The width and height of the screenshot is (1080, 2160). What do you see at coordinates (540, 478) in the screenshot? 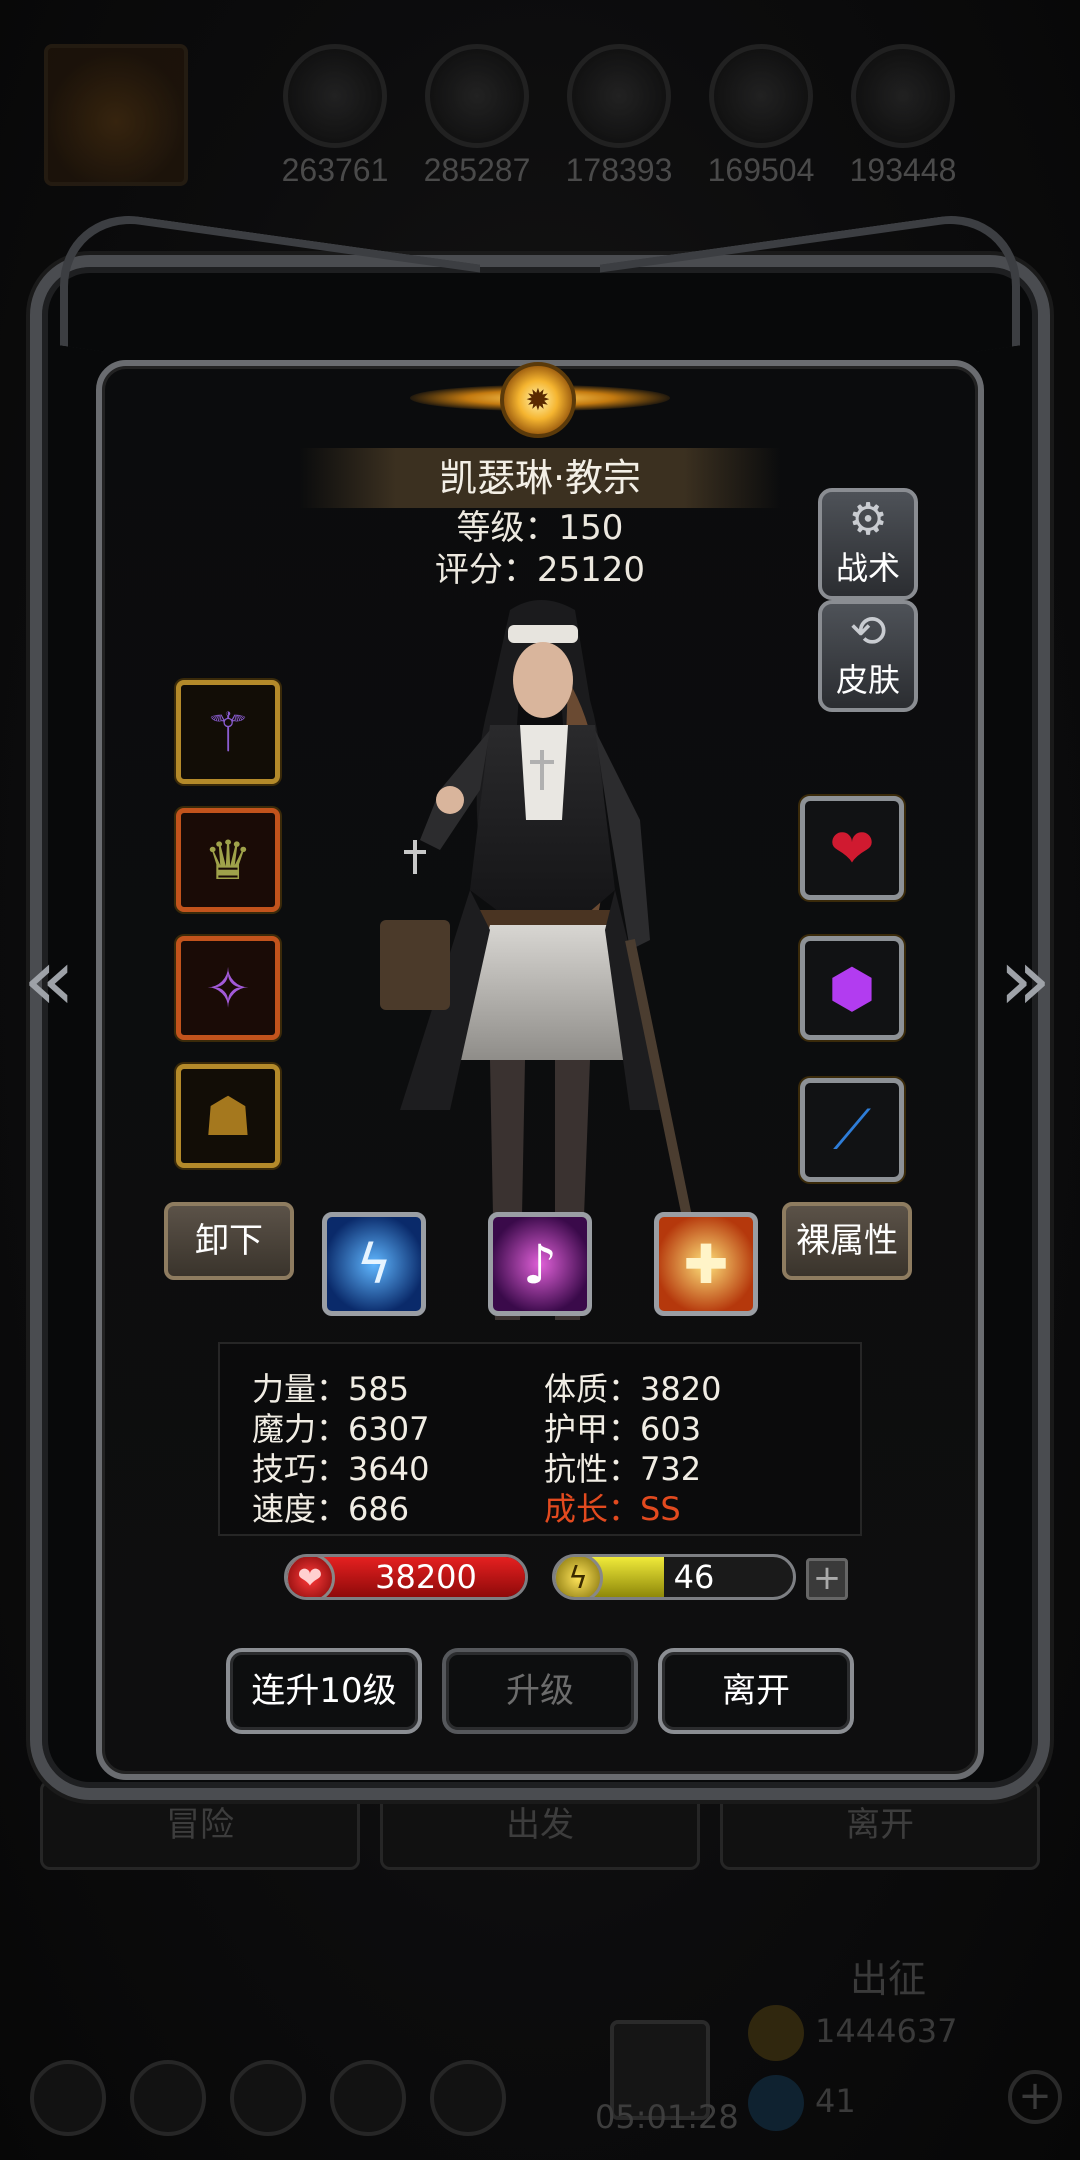
I see `hero-name: 凯瑟琳·教宗` at bounding box center [540, 478].